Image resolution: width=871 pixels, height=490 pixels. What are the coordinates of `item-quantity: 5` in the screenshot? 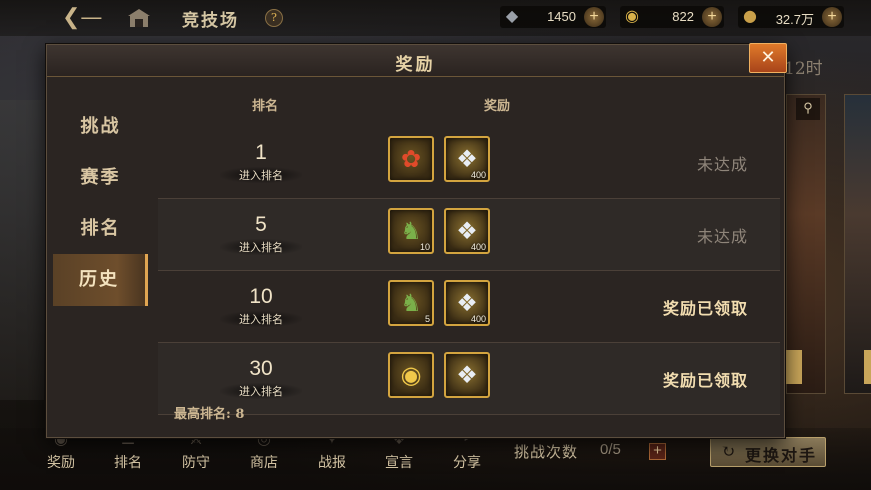 It's located at (427, 319).